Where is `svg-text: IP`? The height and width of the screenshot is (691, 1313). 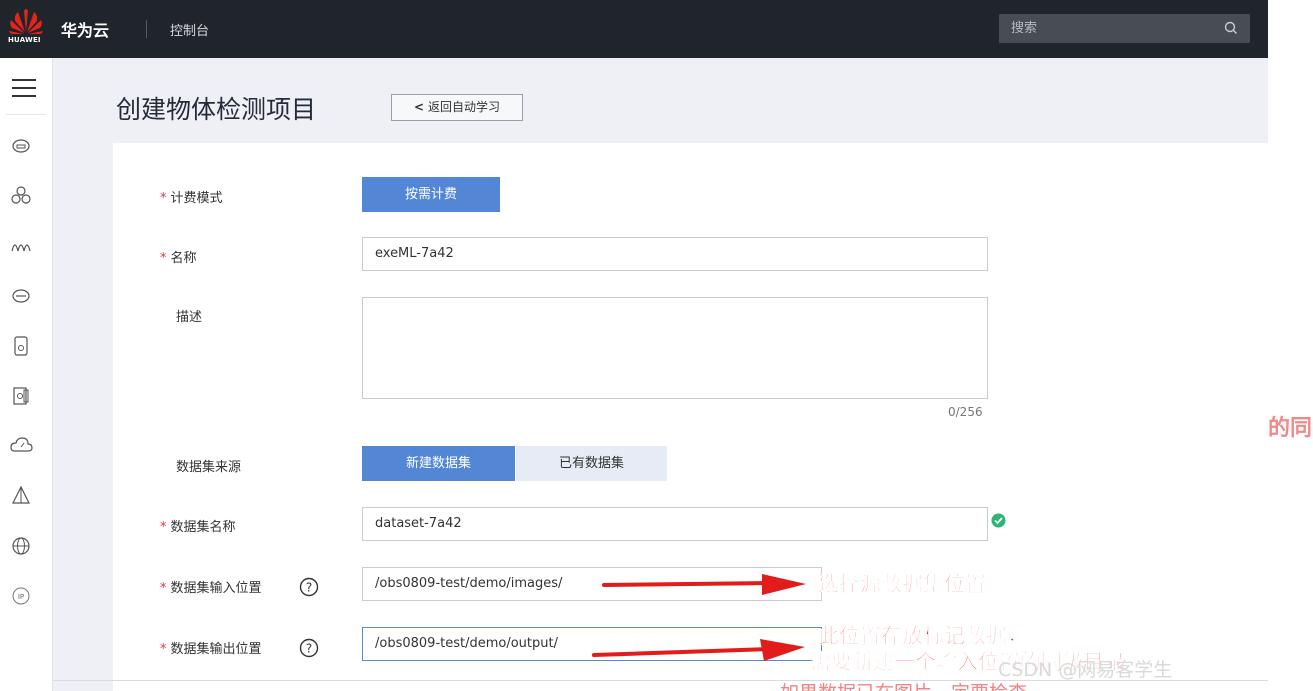
svg-text: IP is located at coordinates (21, 597).